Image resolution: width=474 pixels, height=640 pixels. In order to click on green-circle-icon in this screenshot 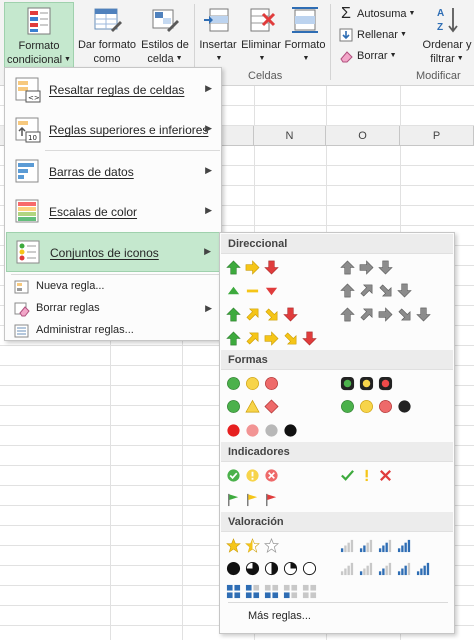, I will do `click(233, 383)`.